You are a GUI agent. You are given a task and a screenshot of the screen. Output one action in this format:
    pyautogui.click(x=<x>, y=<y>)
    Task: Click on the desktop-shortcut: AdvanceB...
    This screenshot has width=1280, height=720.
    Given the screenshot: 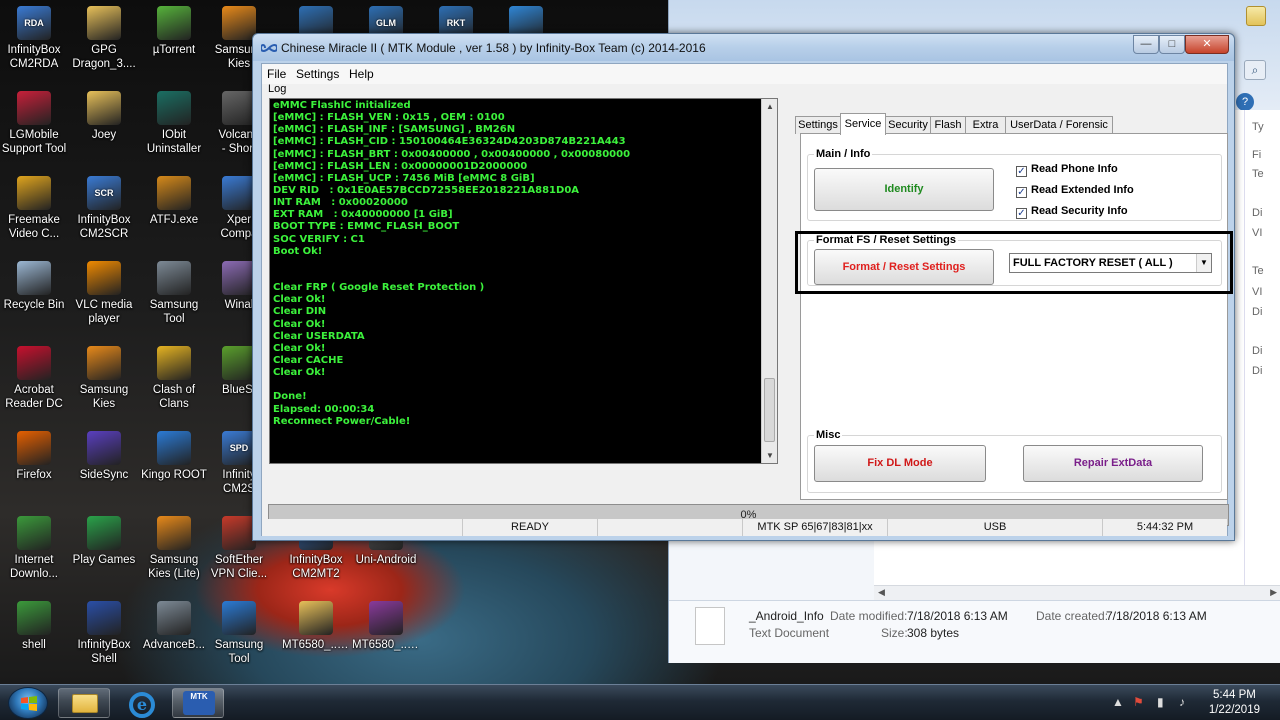 What is the action you would take?
    pyautogui.click(x=174, y=626)
    